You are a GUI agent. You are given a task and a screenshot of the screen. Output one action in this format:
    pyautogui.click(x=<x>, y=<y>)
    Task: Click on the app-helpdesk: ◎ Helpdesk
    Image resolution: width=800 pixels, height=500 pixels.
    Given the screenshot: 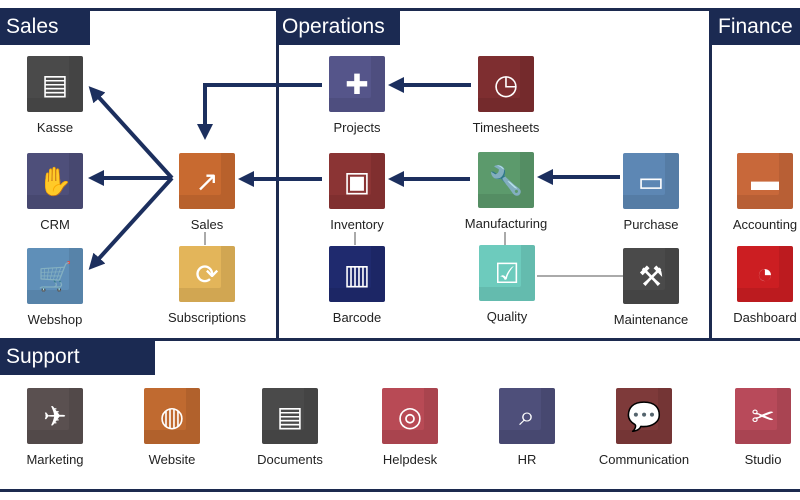 What is the action you would take?
    pyautogui.click(x=410, y=427)
    